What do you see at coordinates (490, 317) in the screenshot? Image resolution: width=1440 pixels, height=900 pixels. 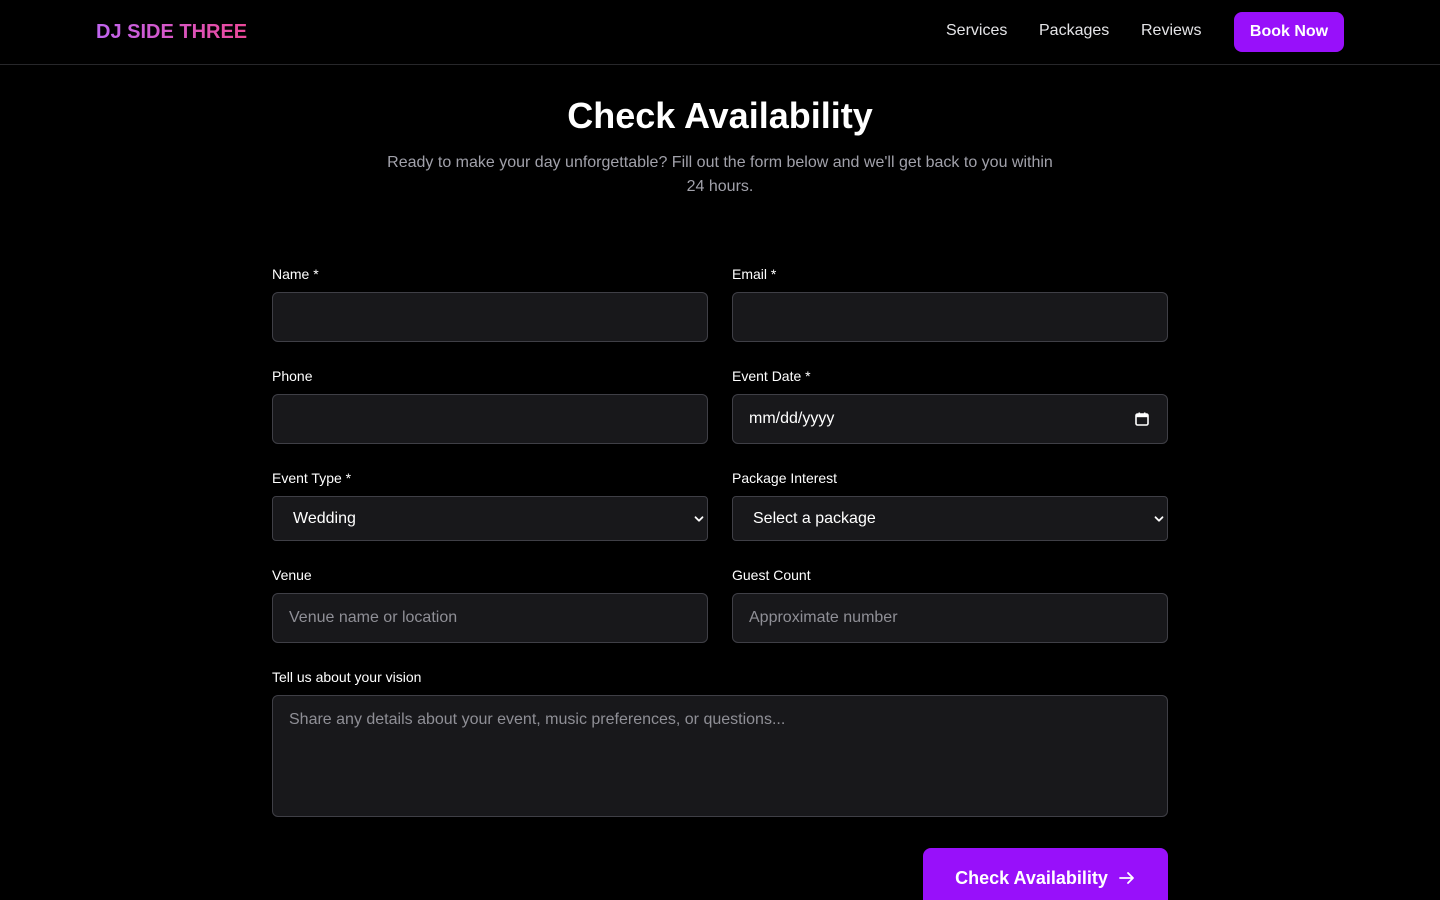 I see `name-input` at bounding box center [490, 317].